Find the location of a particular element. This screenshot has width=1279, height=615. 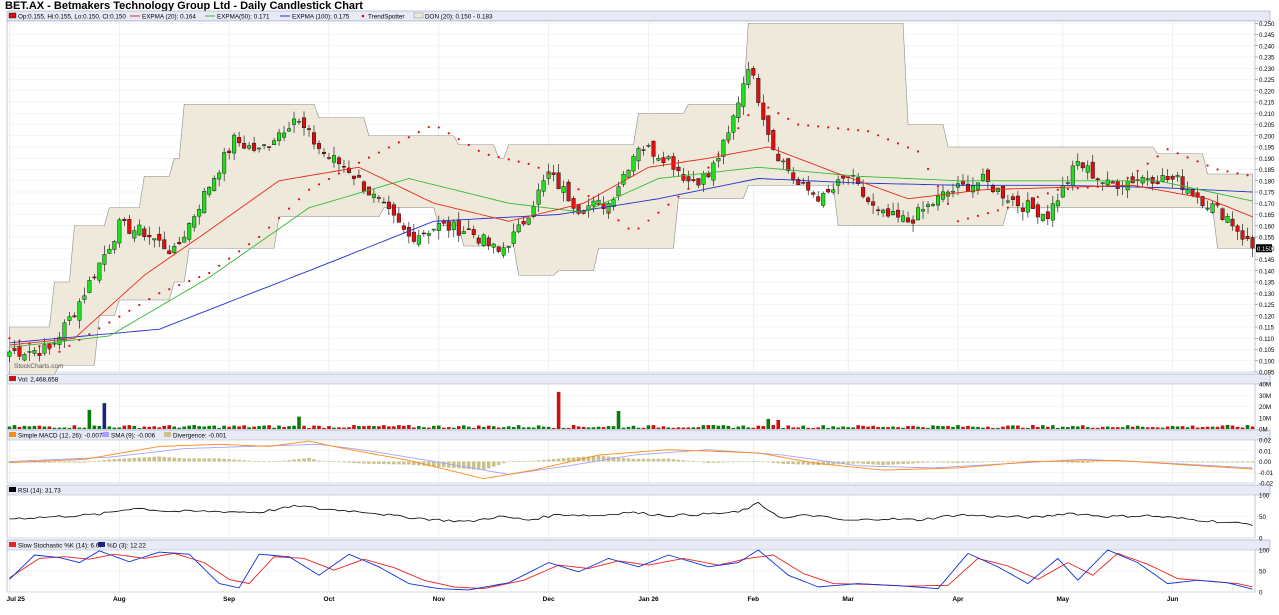

price-y-tick-label: 0.220 is located at coordinates (1267, 91).